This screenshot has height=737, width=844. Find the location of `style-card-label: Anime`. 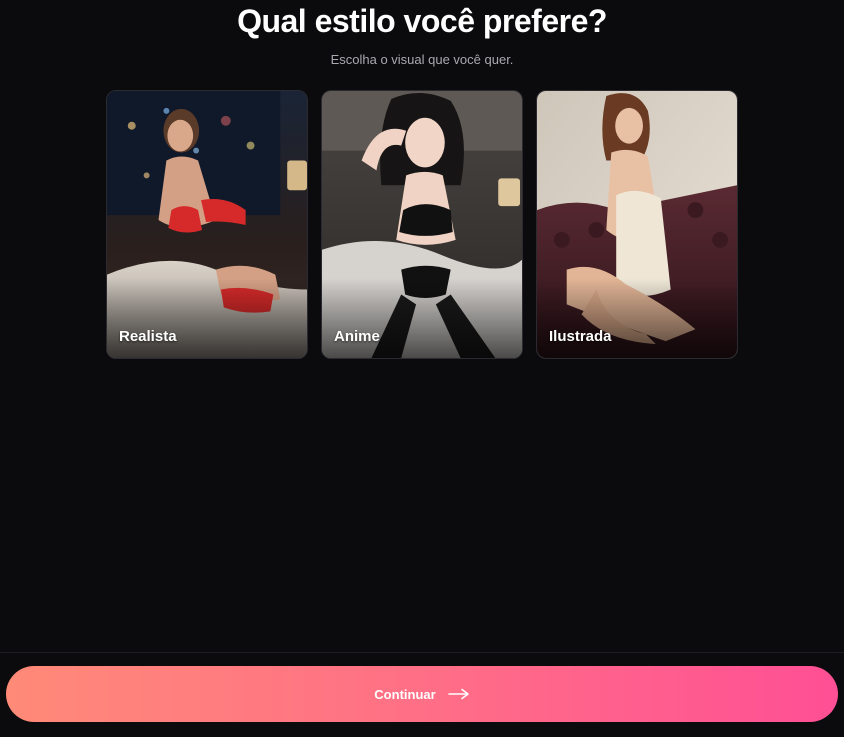

style-card-label: Anime is located at coordinates (357, 336).